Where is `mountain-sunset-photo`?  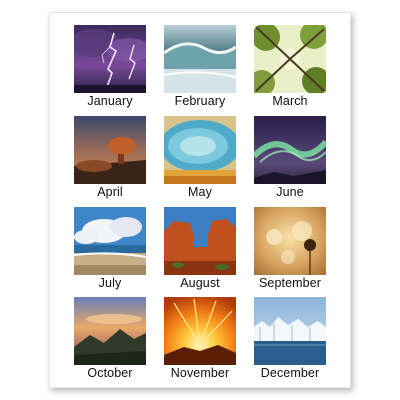 mountain-sunset-photo is located at coordinates (110, 331).